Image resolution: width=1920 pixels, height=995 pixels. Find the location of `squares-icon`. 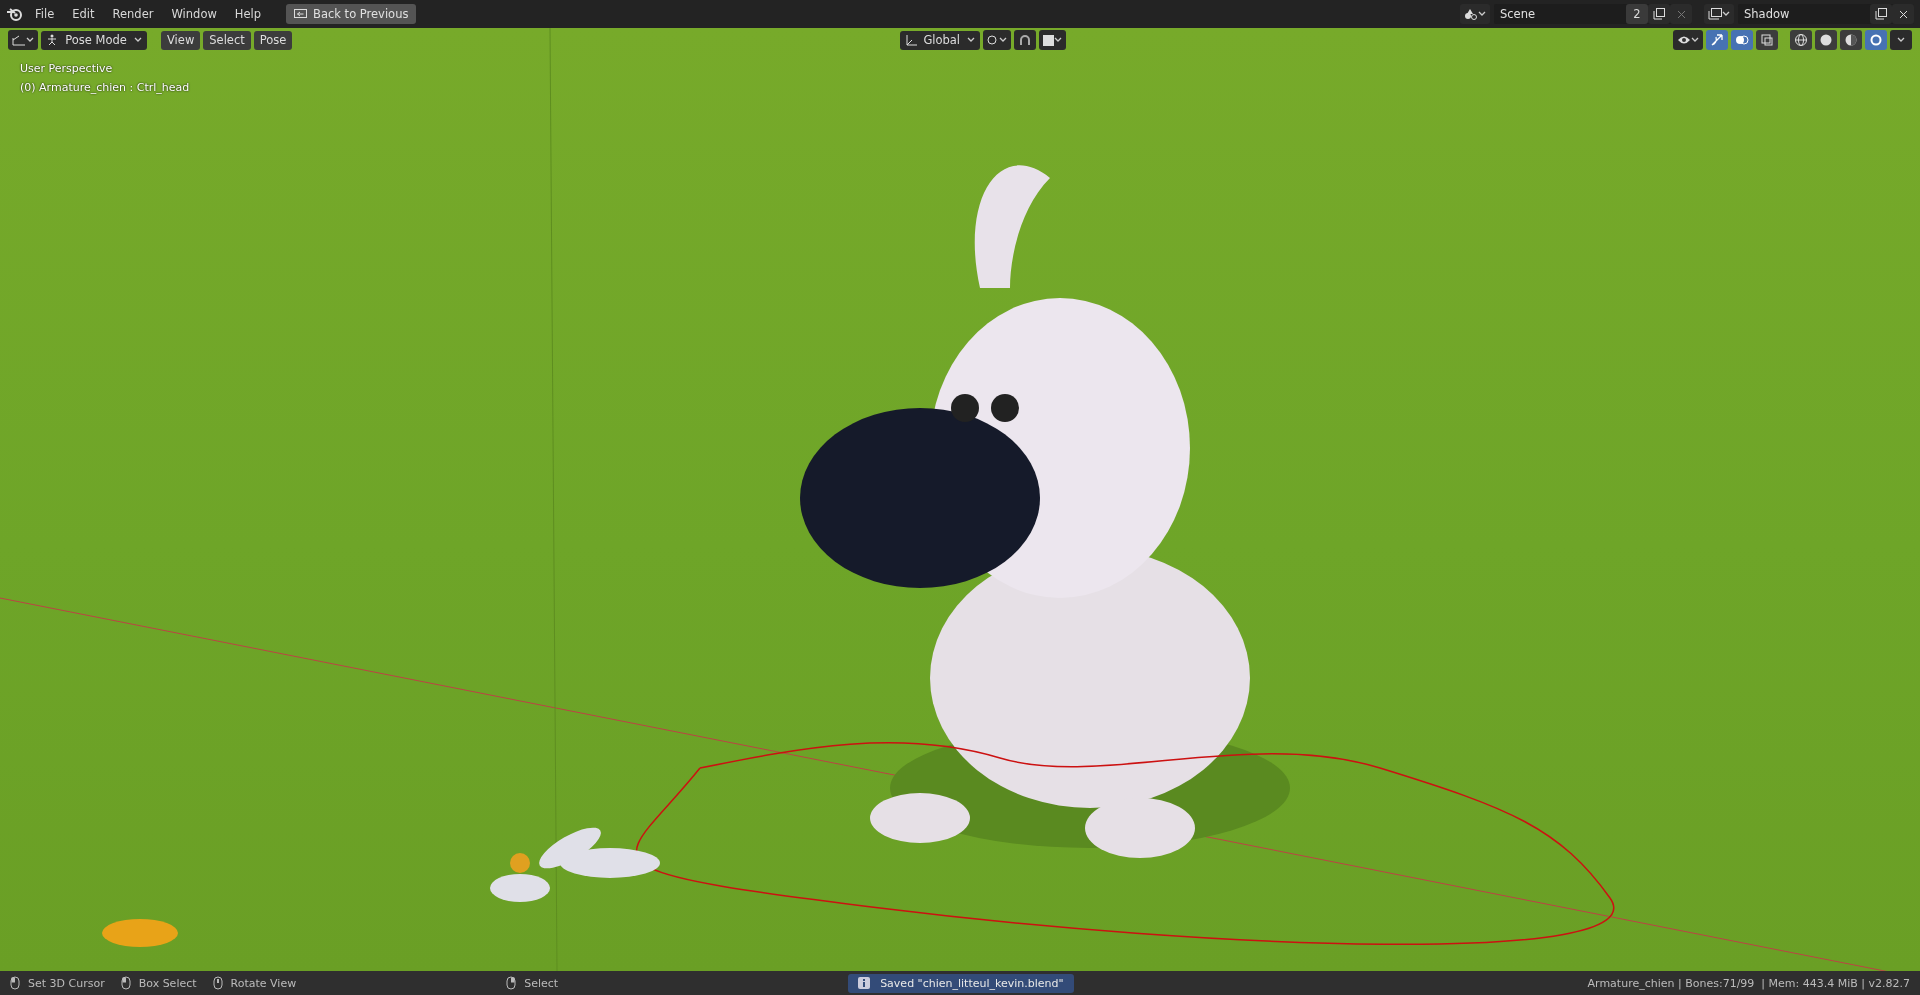

squares-icon is located at coordinates (1767, 40).